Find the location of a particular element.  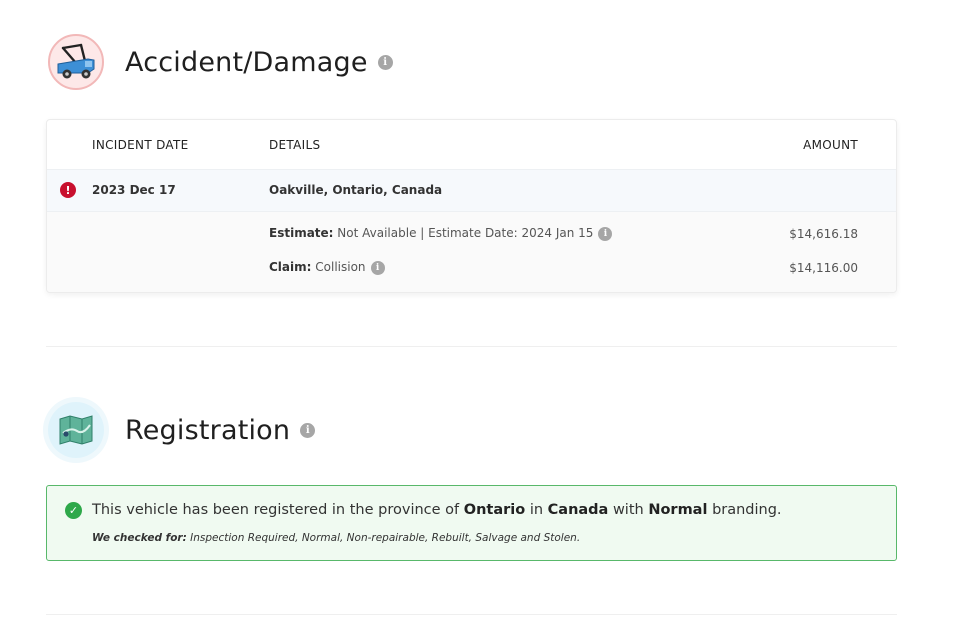

claim-value: Collision is located at coordinates (340, 267).